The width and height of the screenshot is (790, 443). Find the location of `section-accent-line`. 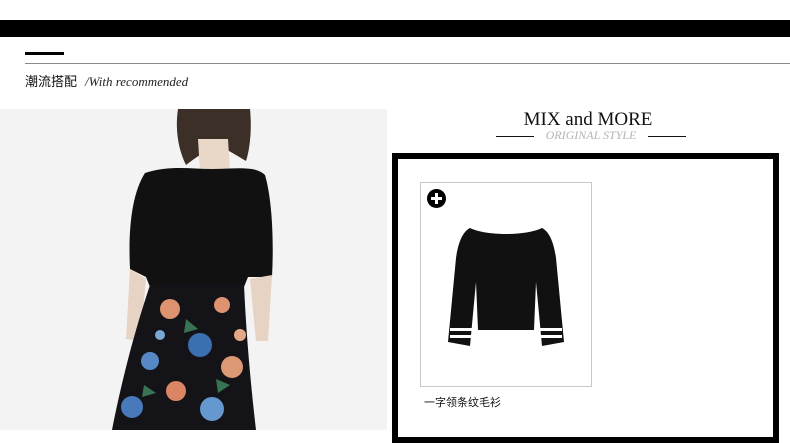

section-accent-line is located at coordinates (44, 53).